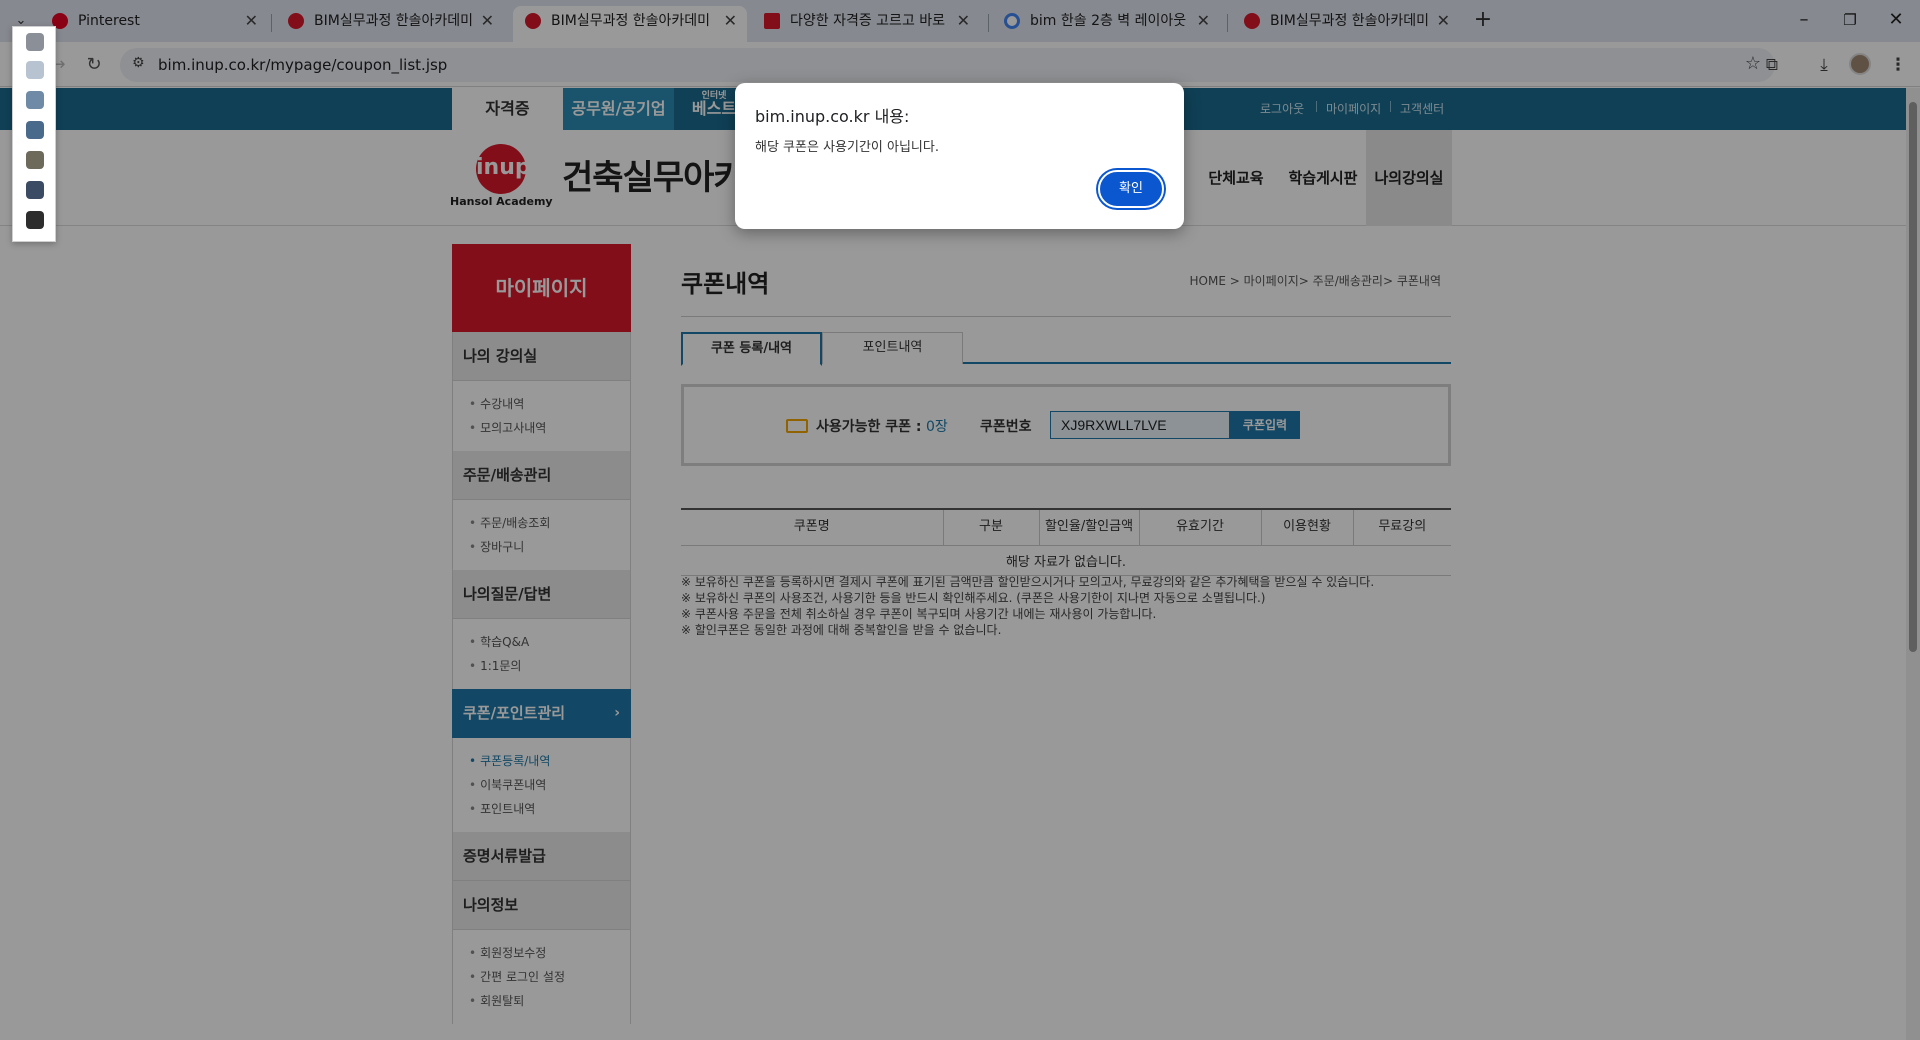 The height and width of the screenshot is (1040, 1920). Describe the element at coordinates (959, 156) in the screenshot. I see `alert-dialog: bim.inup.co.kr 내용: 해당 쿠폰은 사용기간이 아닙니다. 확인` at that location.